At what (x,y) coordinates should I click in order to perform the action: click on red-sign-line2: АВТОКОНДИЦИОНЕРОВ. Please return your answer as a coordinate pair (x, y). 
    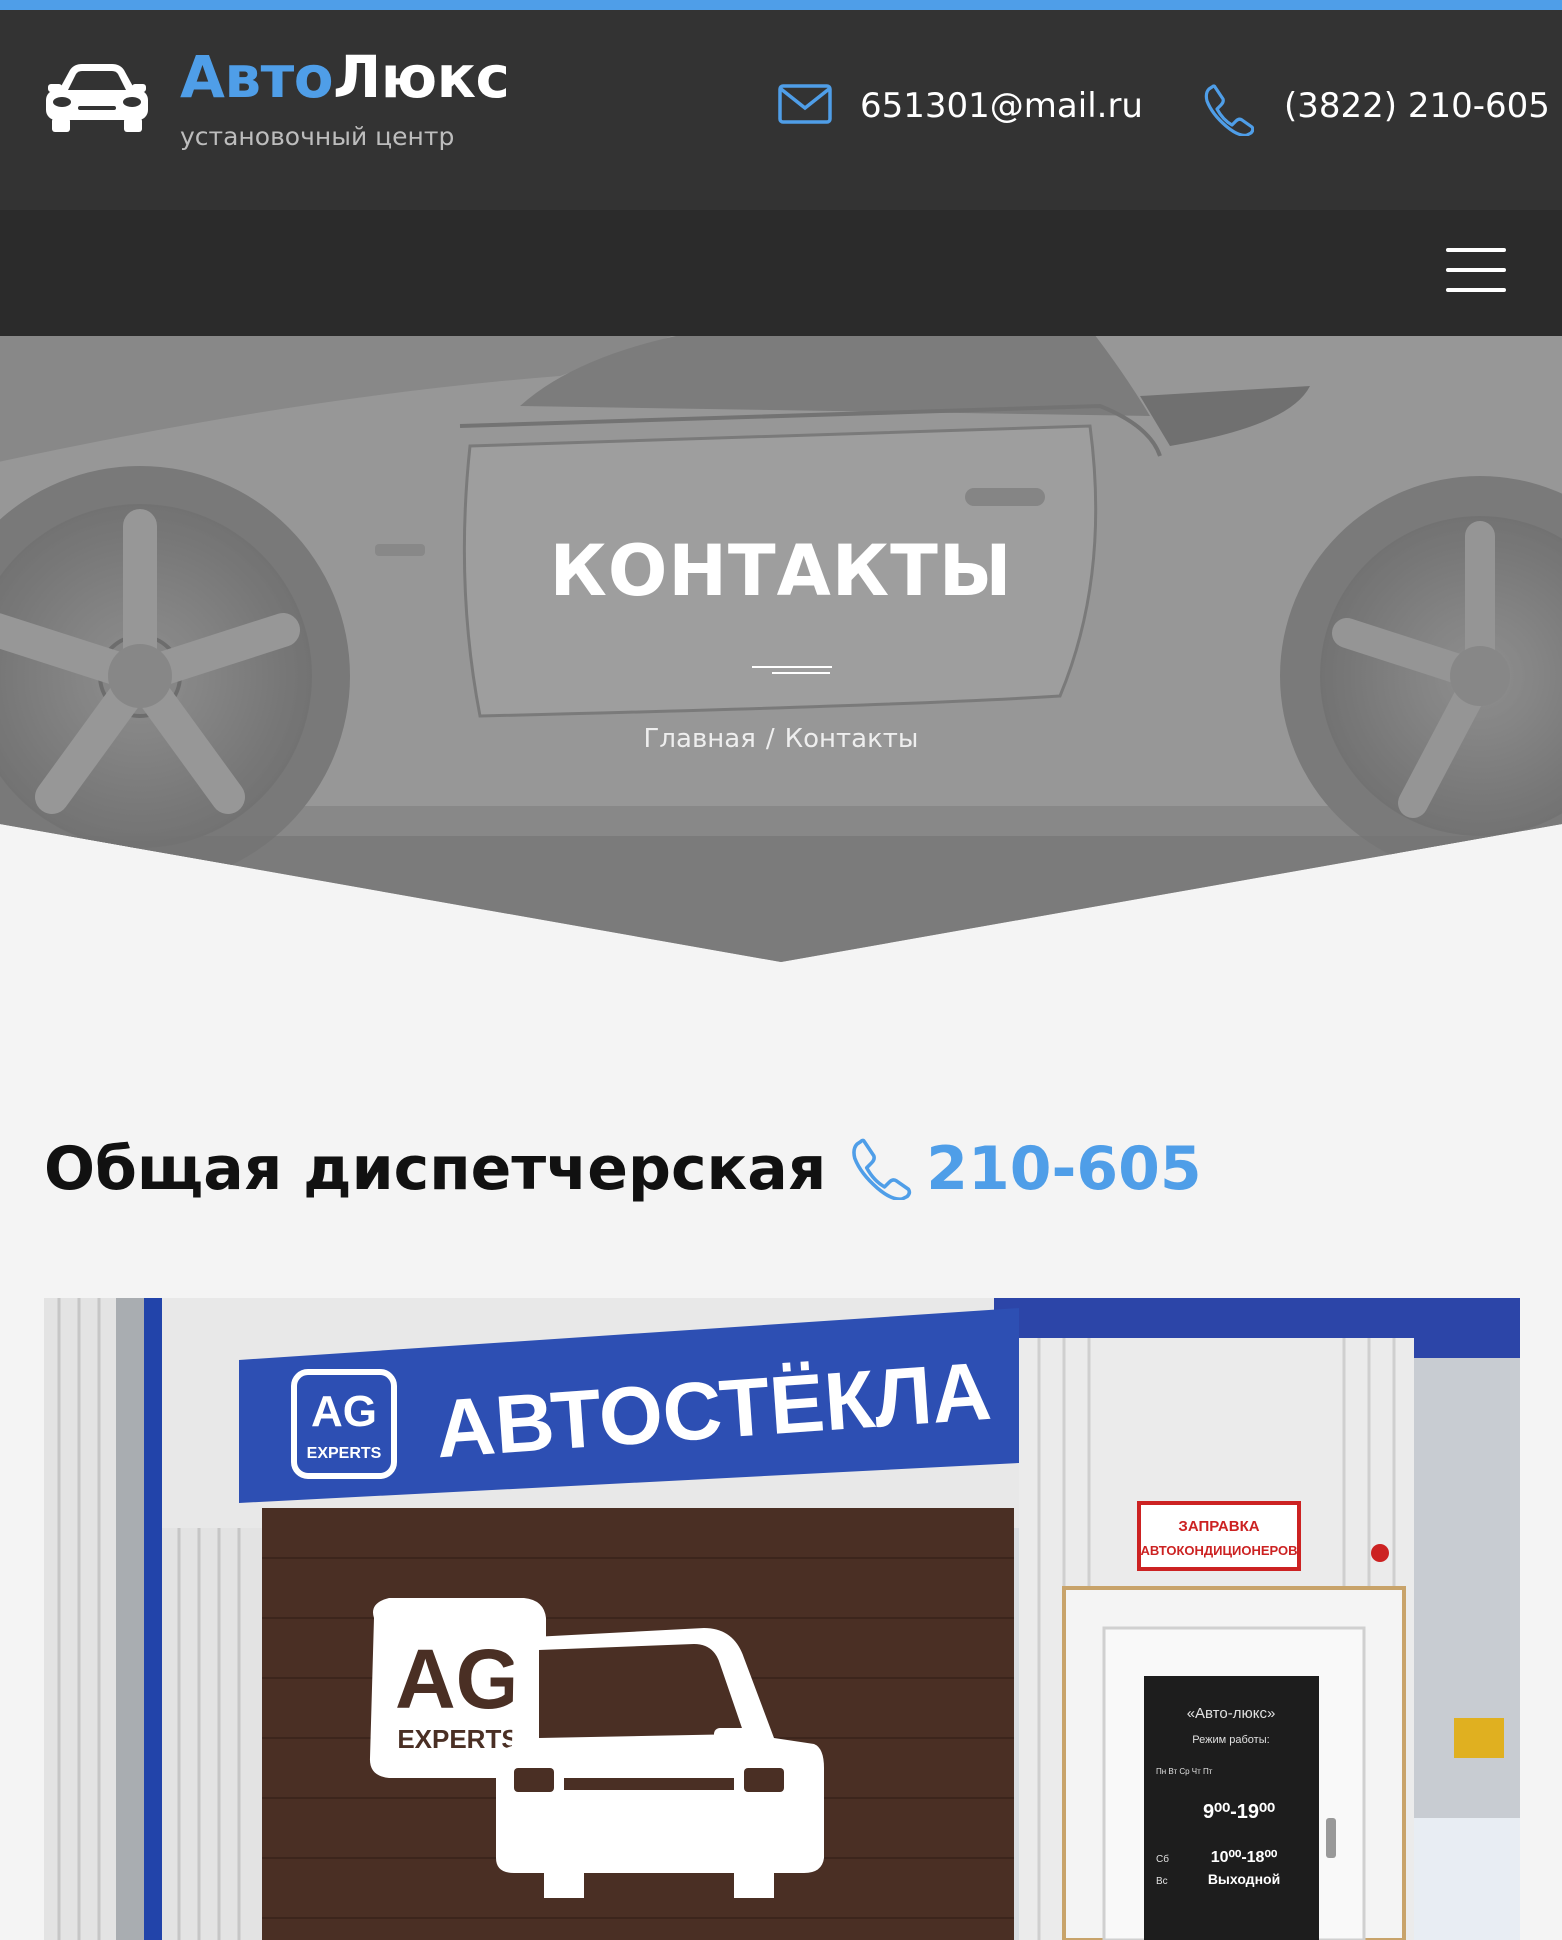
    Looking at the image, I should click on (1218, 1550).